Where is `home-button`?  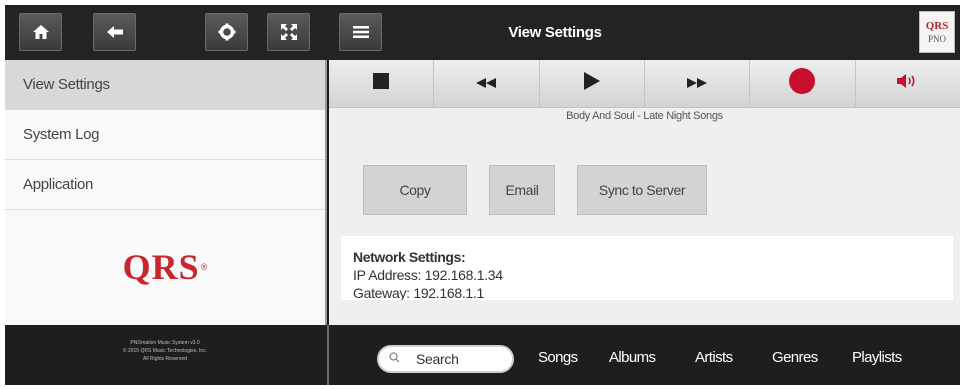 home-button is located at coordinates (40, 32).